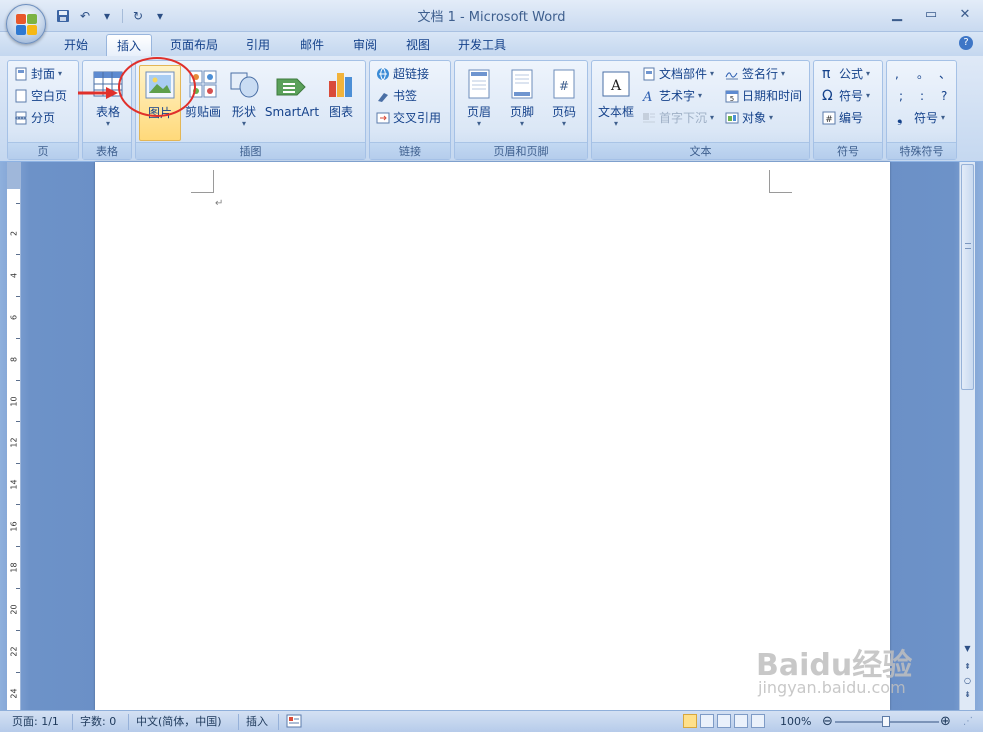  I want to click on textbox-icon: A, so click(616, 84).